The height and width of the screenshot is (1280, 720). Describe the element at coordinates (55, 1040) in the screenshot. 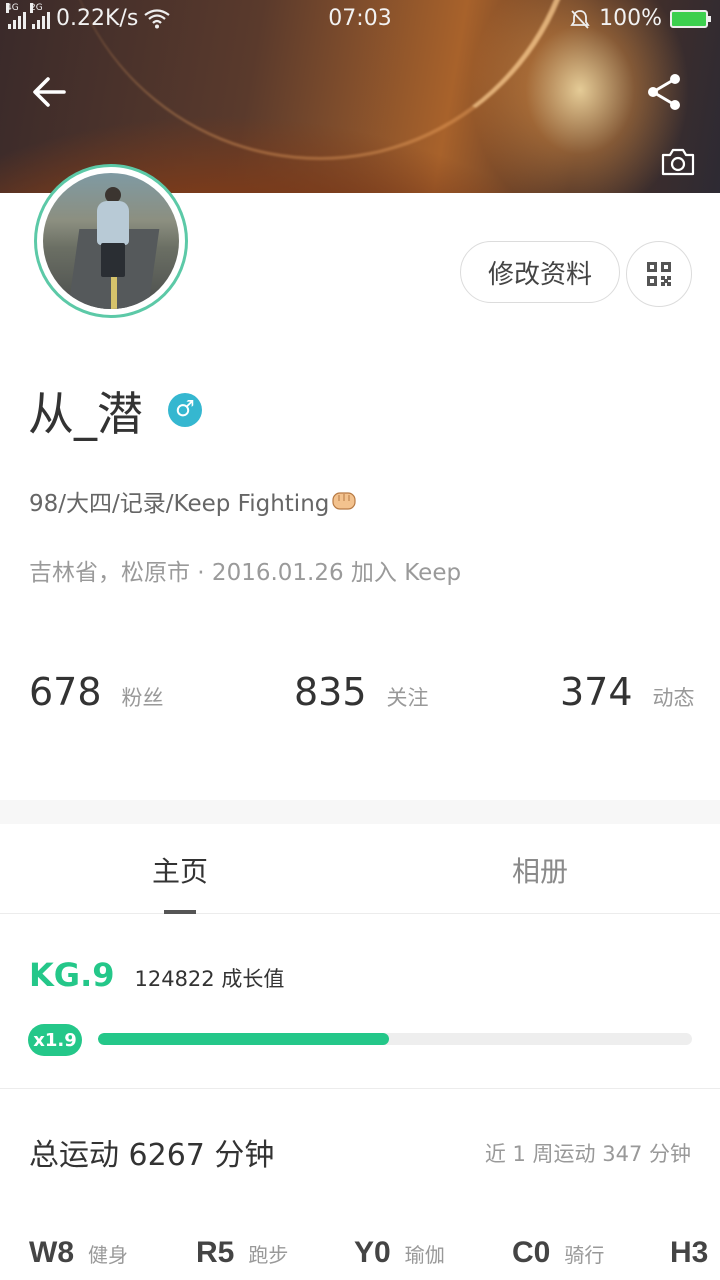

I see `multiplier-badge: x1.9` at that location.